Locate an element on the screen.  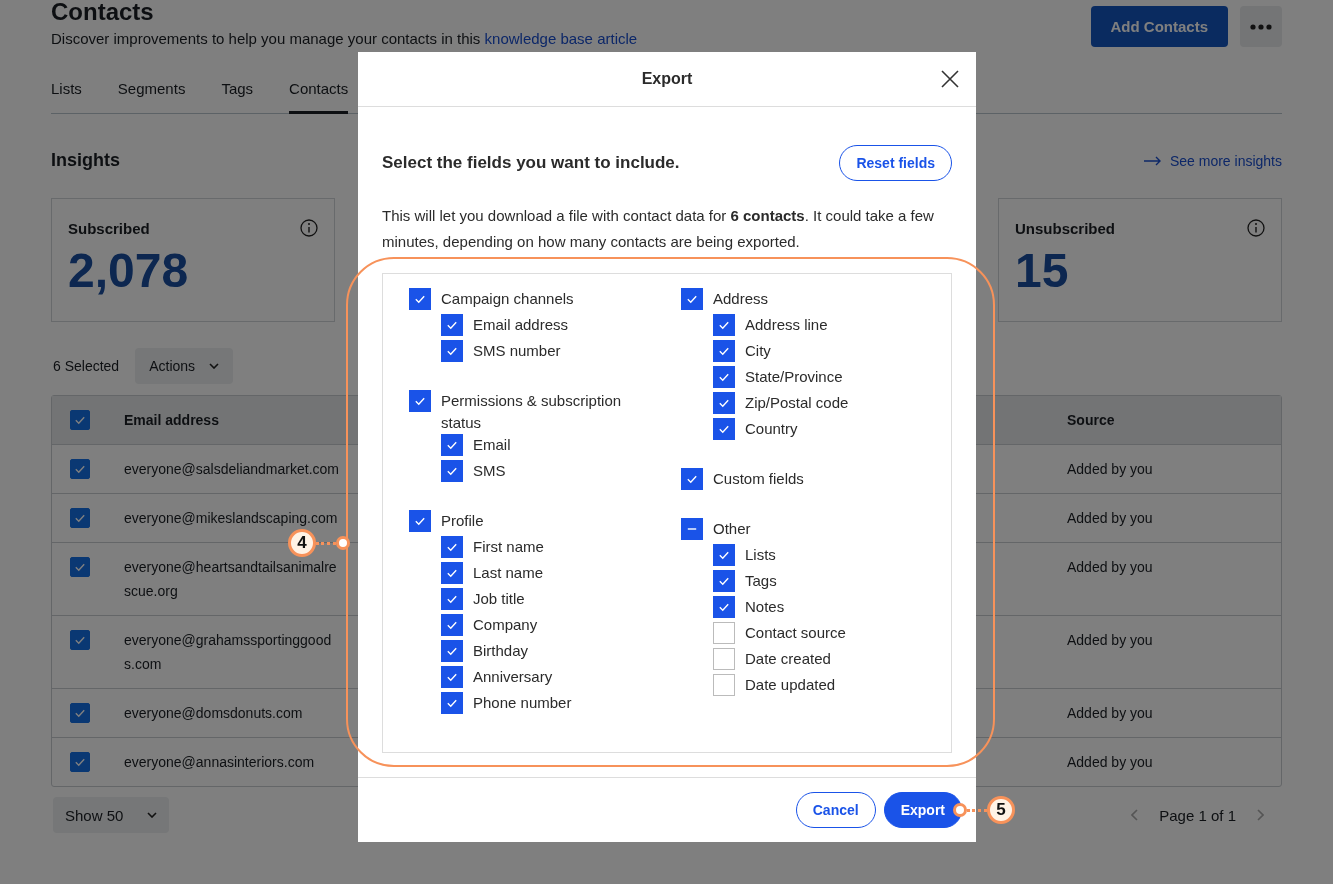
checkbox-label: Other is located at coordinates (732, 529).